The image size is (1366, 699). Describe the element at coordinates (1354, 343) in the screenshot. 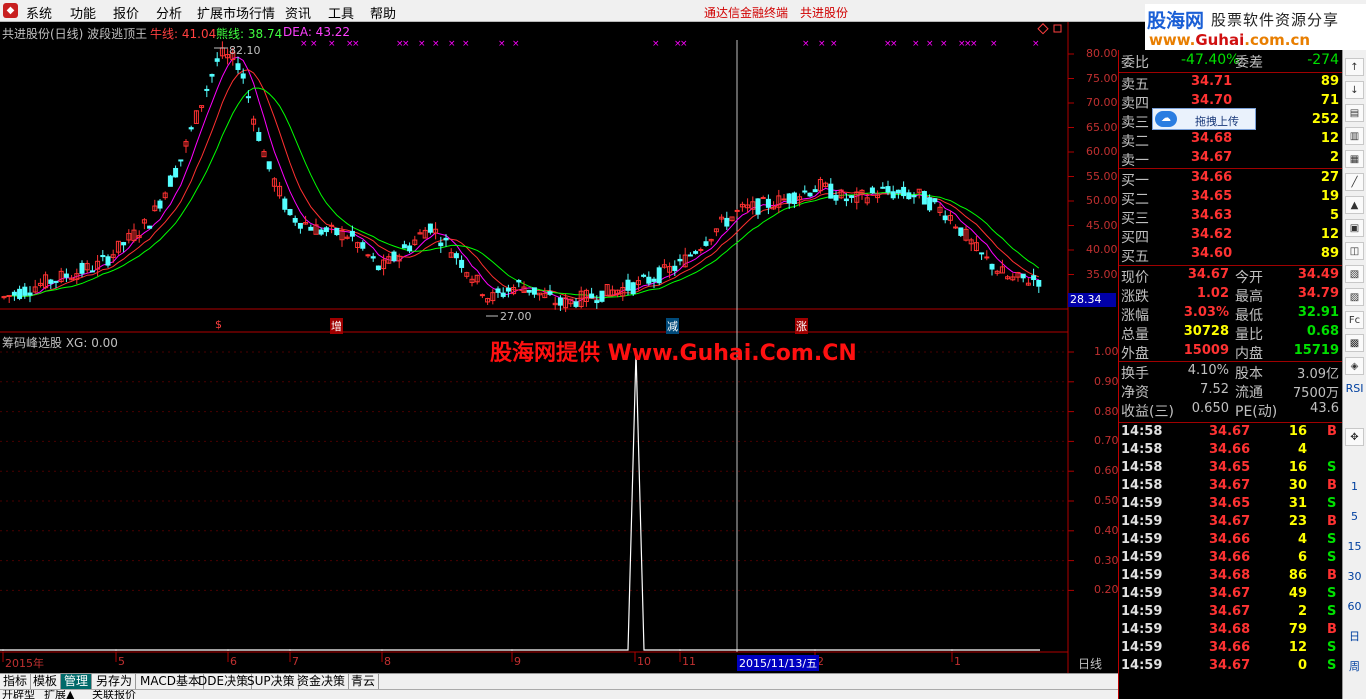

I see `toolbar-chart-icon: ▩` at that location.